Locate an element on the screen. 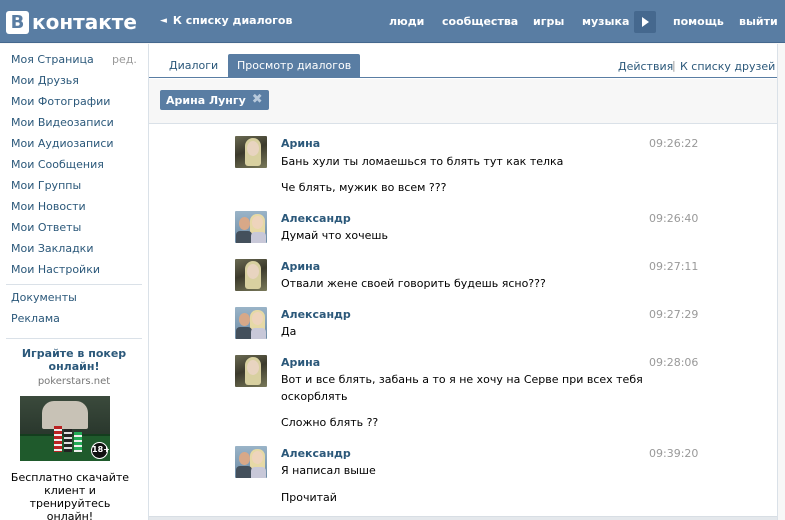 This screenshot has width=785, height=520. message-text: Я написал выше is located at coordinates (328, 470).